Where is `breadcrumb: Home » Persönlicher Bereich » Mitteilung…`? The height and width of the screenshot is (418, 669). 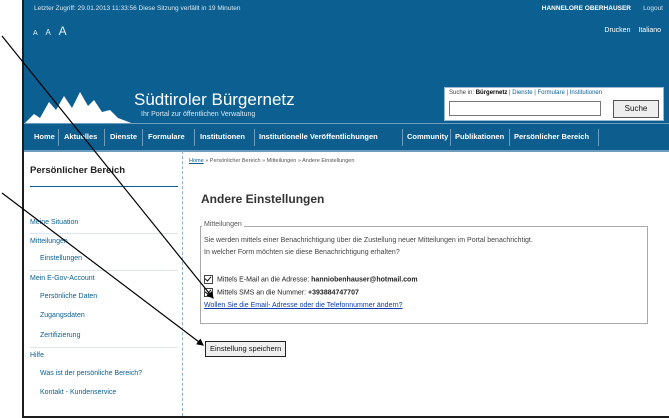
breadcrumb: Home » Persönlicher Bereich » Mitteilung… is located at coordinates (271, 161).